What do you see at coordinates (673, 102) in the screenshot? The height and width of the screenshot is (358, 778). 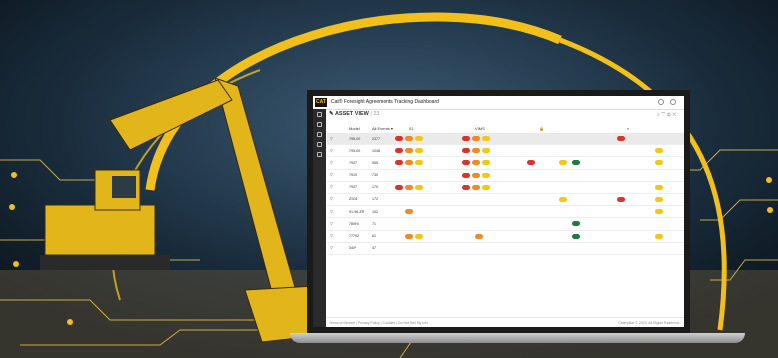 I see `user-icon` at bounding box center [673, 102].